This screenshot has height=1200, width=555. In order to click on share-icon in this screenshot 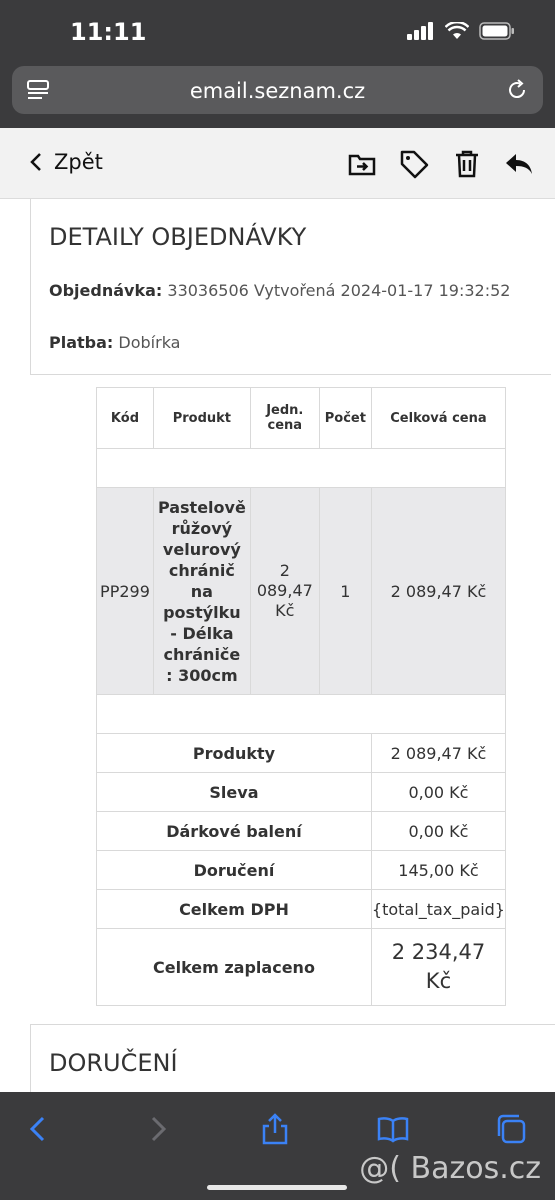, I will do `click(275, 1129)`.